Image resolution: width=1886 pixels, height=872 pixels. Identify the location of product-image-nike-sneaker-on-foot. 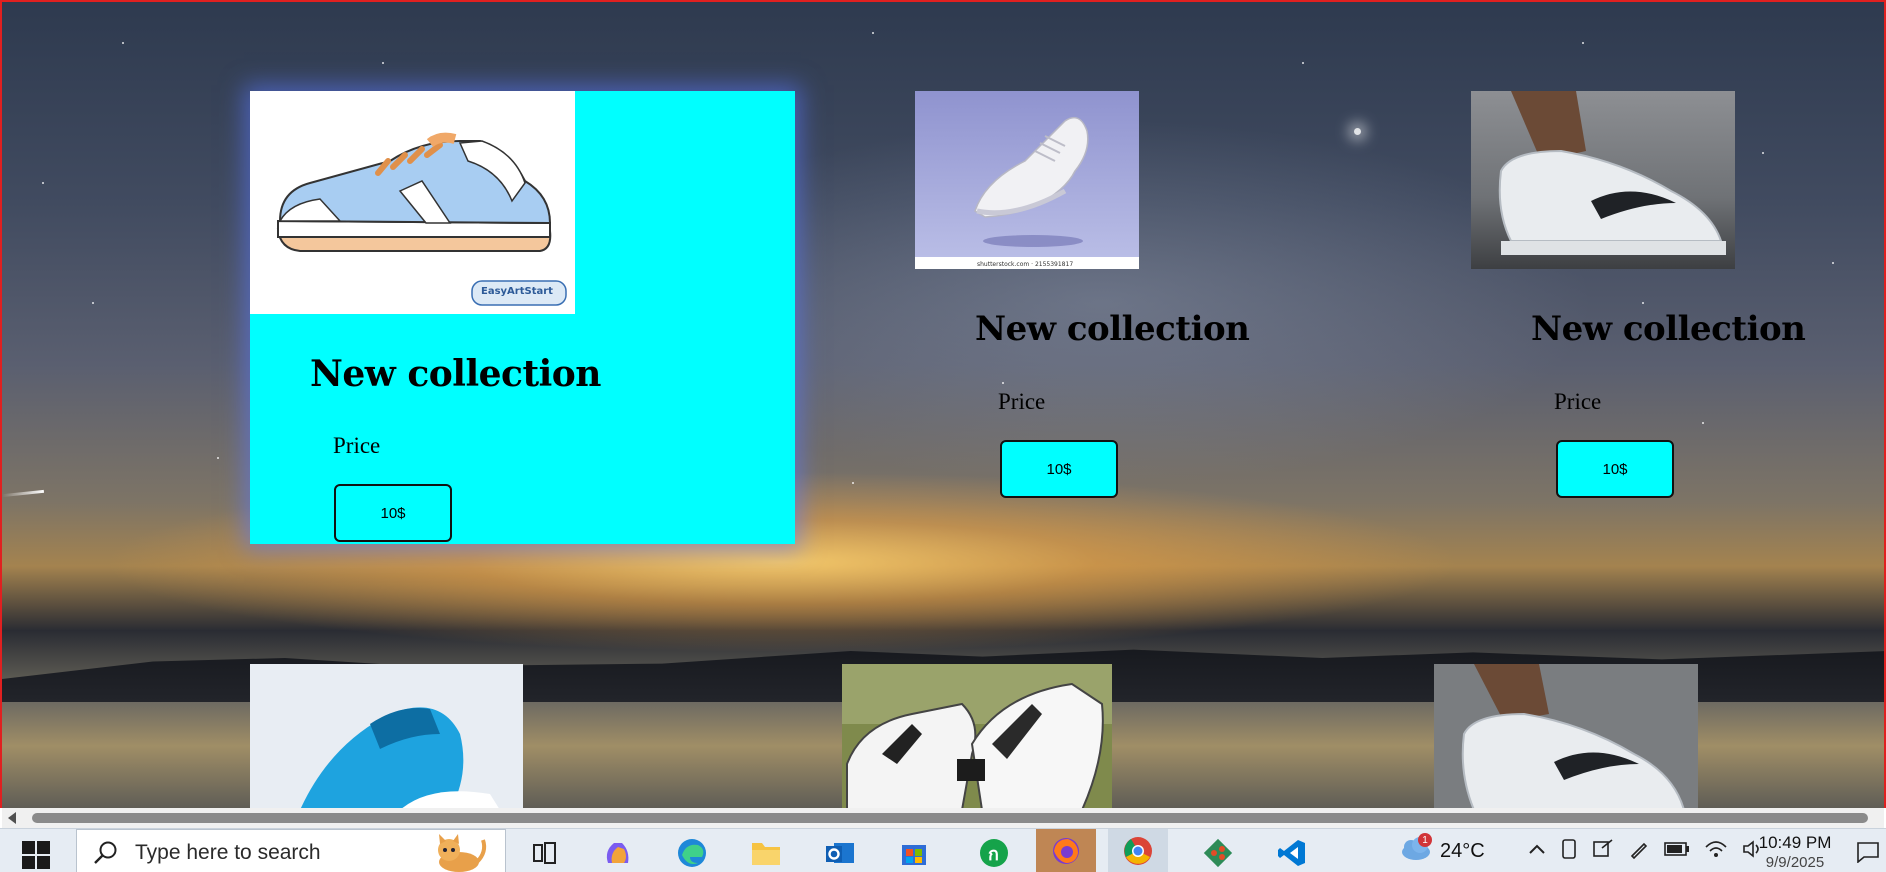
(1603, 180).